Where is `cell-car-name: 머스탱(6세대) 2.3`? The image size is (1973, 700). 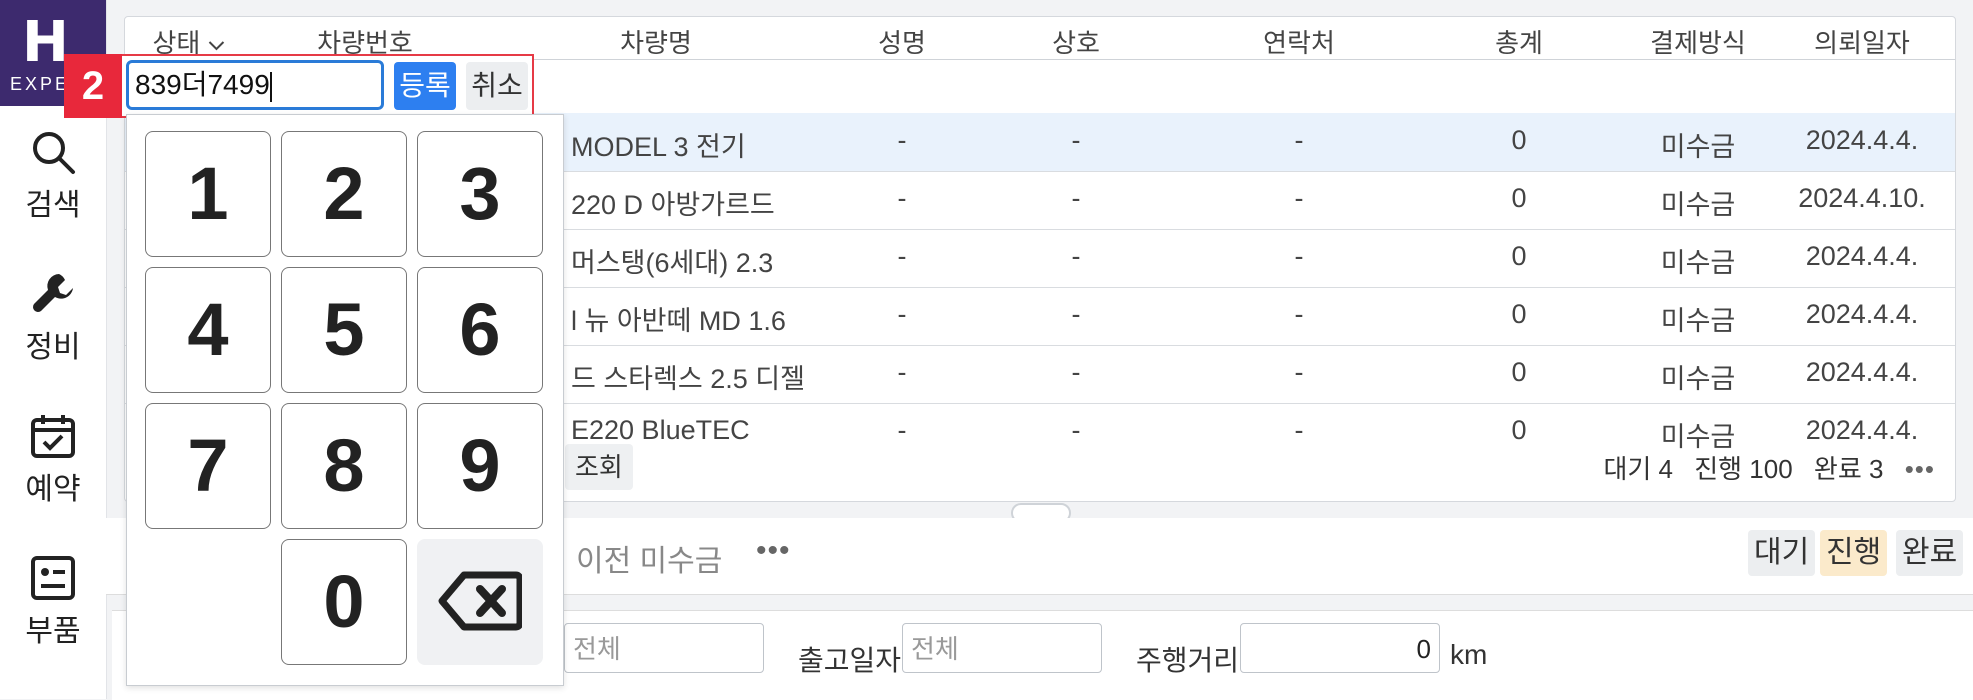
cell-car-name: 머스탱(6세대) 2.3 is located at coordinates (672, 263).